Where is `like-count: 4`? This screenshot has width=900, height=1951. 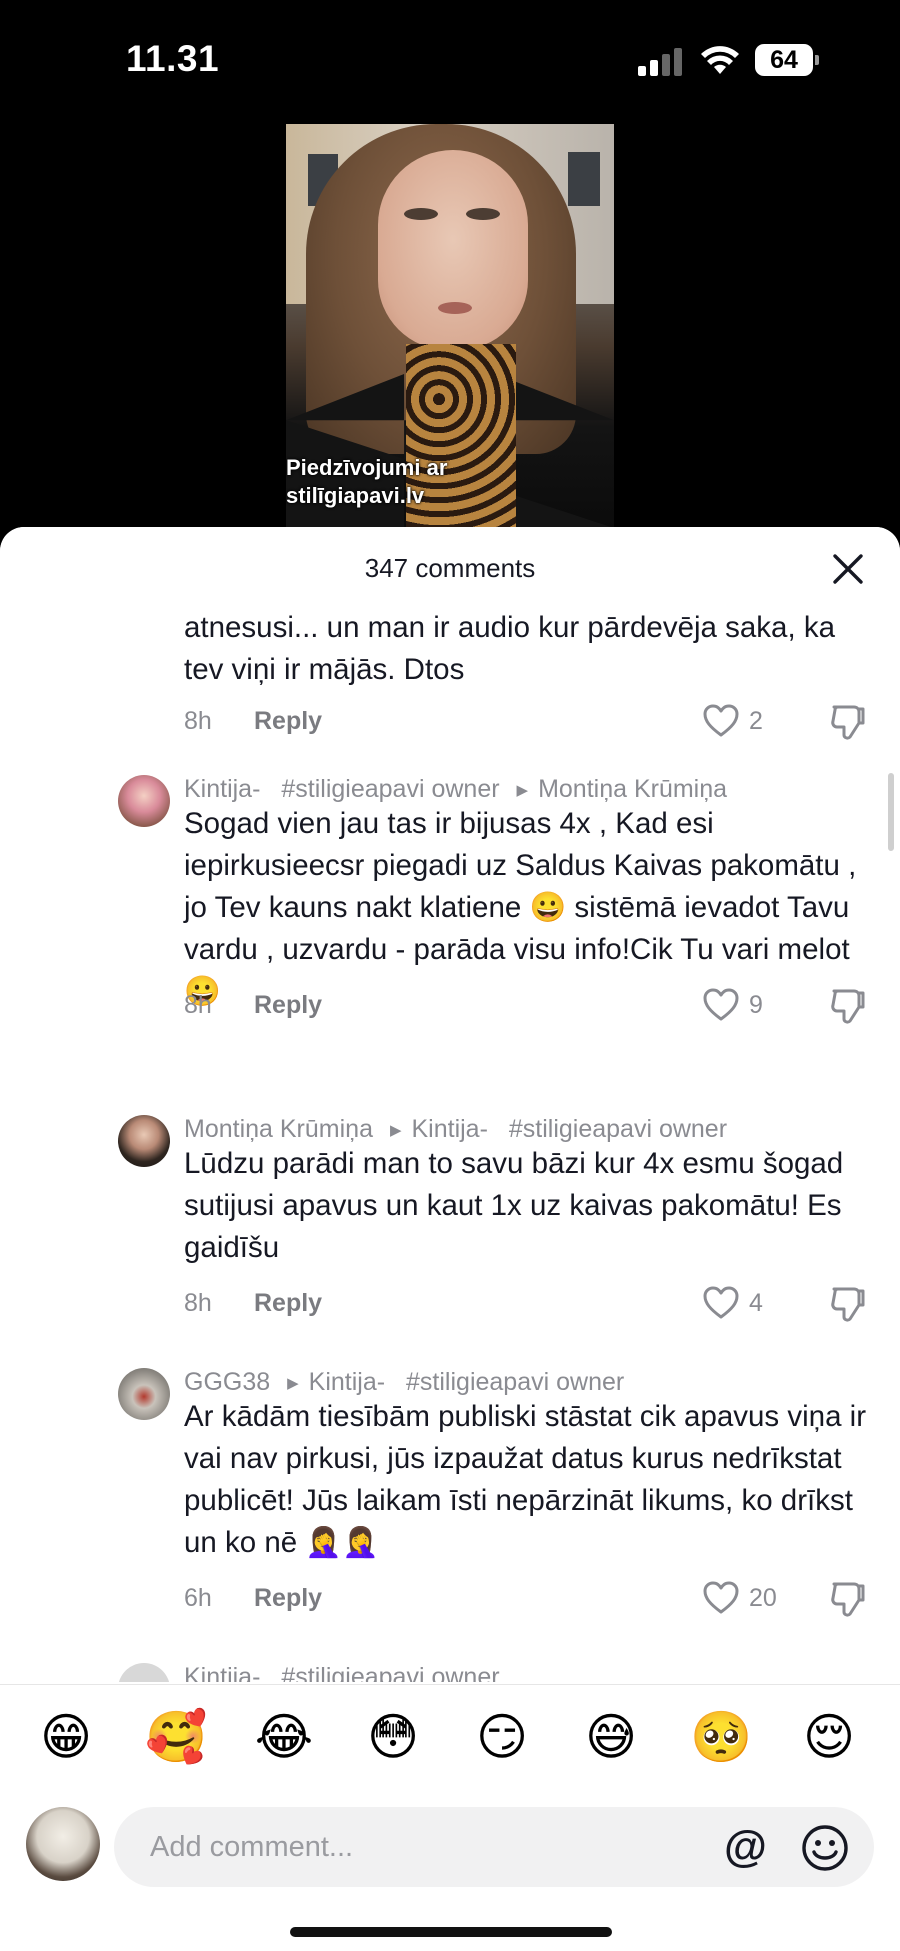
like-count: 4 is located at coordinates (756, 1303).